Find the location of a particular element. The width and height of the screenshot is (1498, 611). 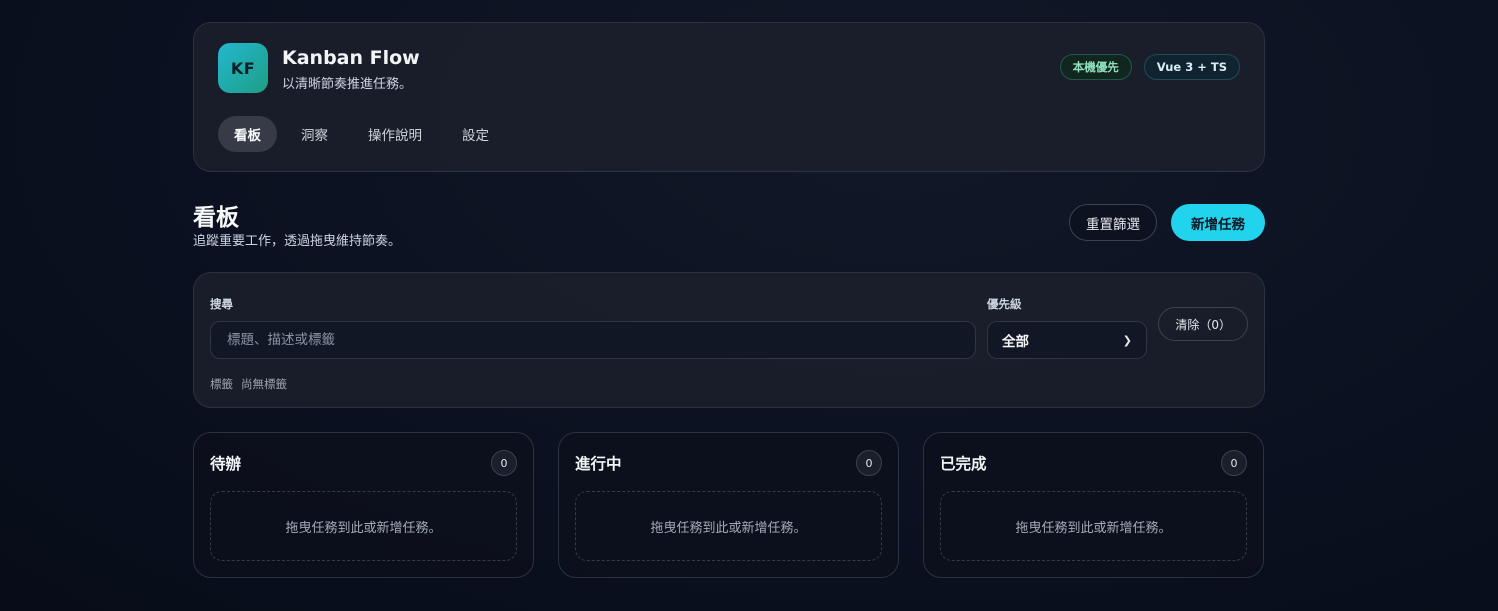

column-in-progress: 進行中 0 拖曳任務到此或新增任務。 is located at coordinates (728, 505).